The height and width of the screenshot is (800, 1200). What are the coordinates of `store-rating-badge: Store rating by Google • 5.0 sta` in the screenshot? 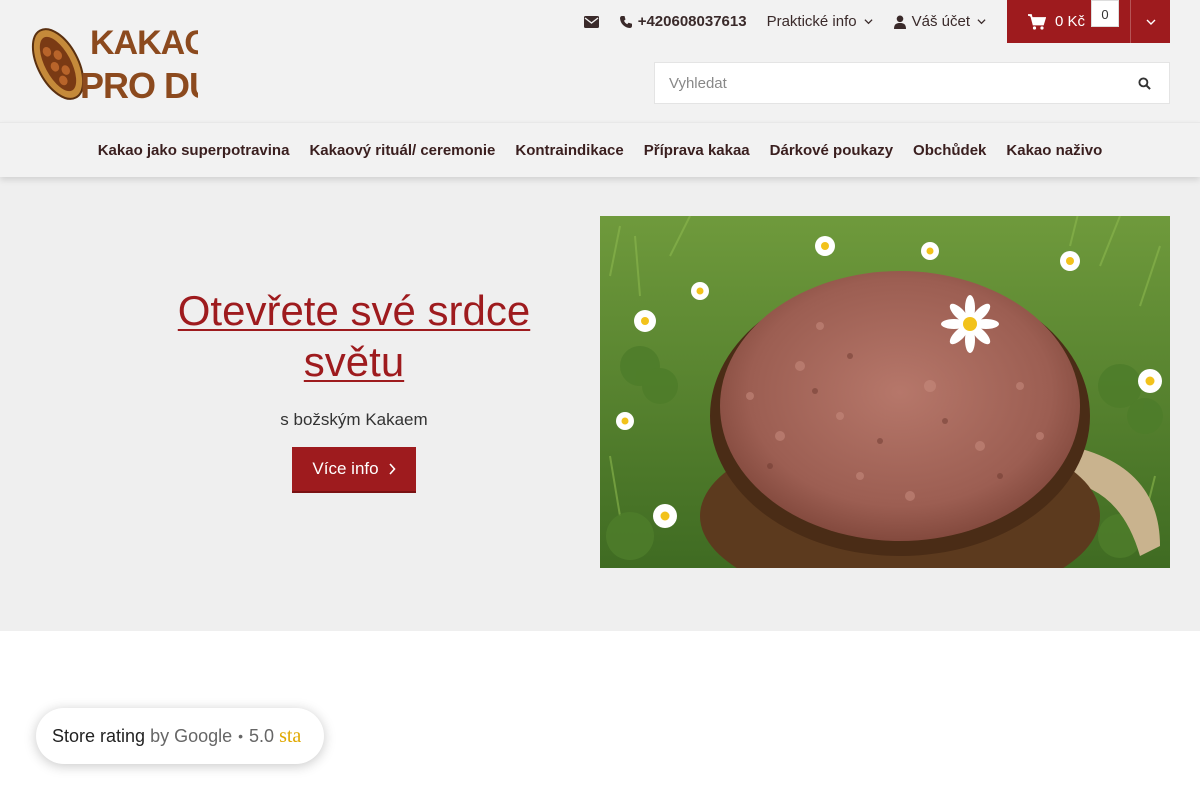 It's located at (180, 736).